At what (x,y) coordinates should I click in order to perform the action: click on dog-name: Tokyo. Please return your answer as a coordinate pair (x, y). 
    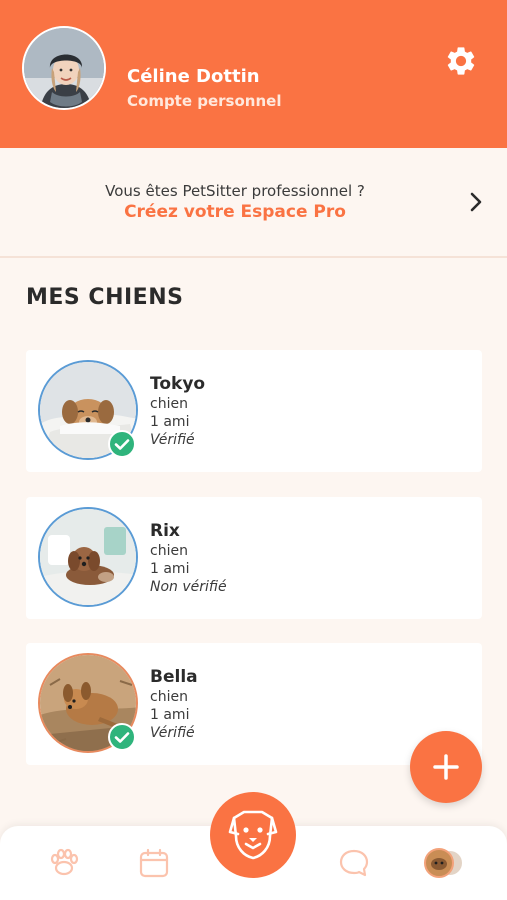
    Looking at the image, I should click on (178, 384).